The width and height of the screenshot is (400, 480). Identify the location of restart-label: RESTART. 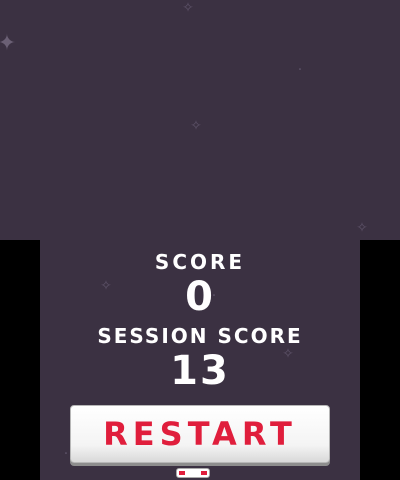
(200, 434).